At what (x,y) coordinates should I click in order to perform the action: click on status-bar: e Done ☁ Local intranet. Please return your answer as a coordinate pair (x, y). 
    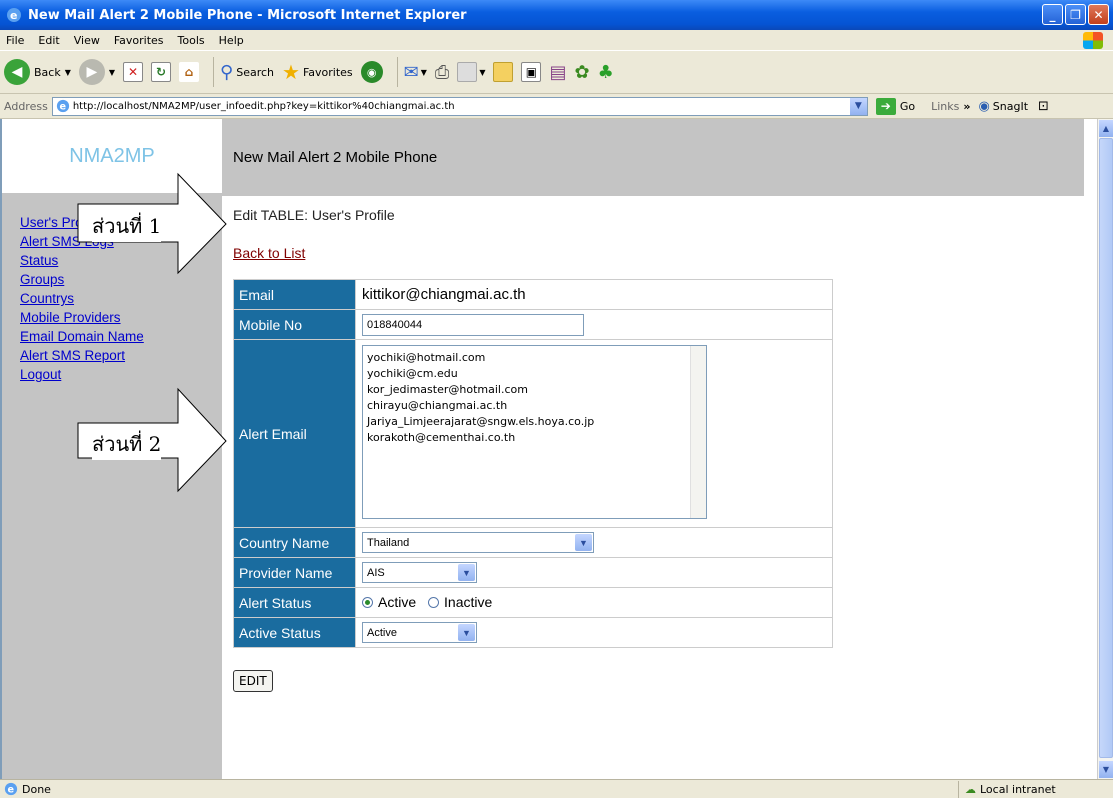
    Looking at the image, I should click on (556, 788).